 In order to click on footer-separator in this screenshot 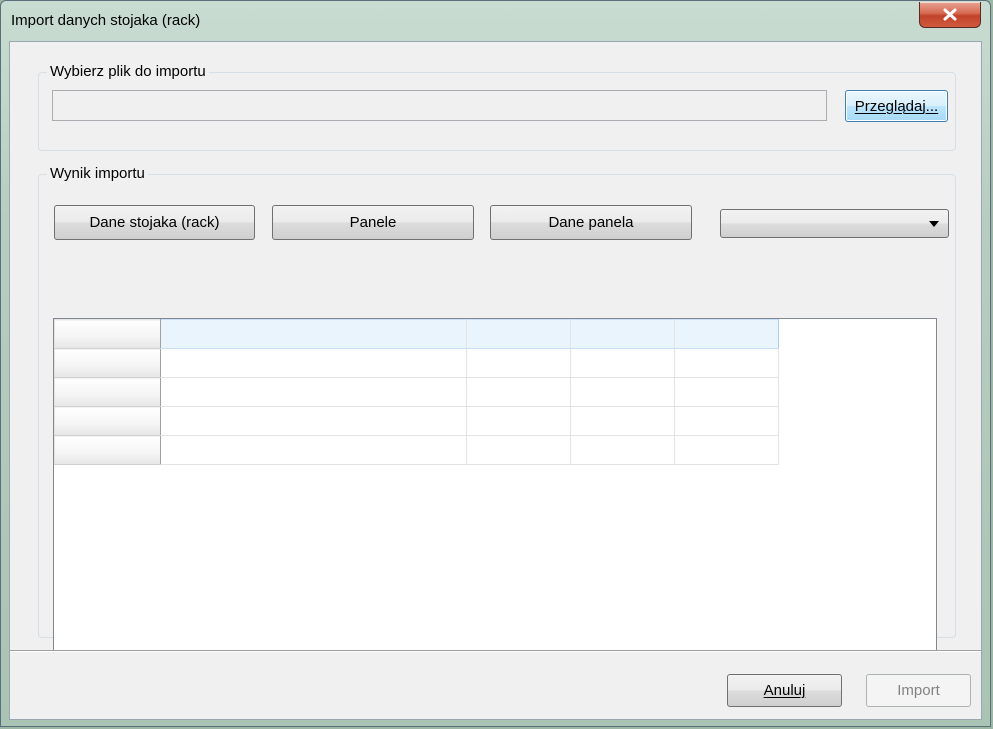, I will do `click(495, 651)`.